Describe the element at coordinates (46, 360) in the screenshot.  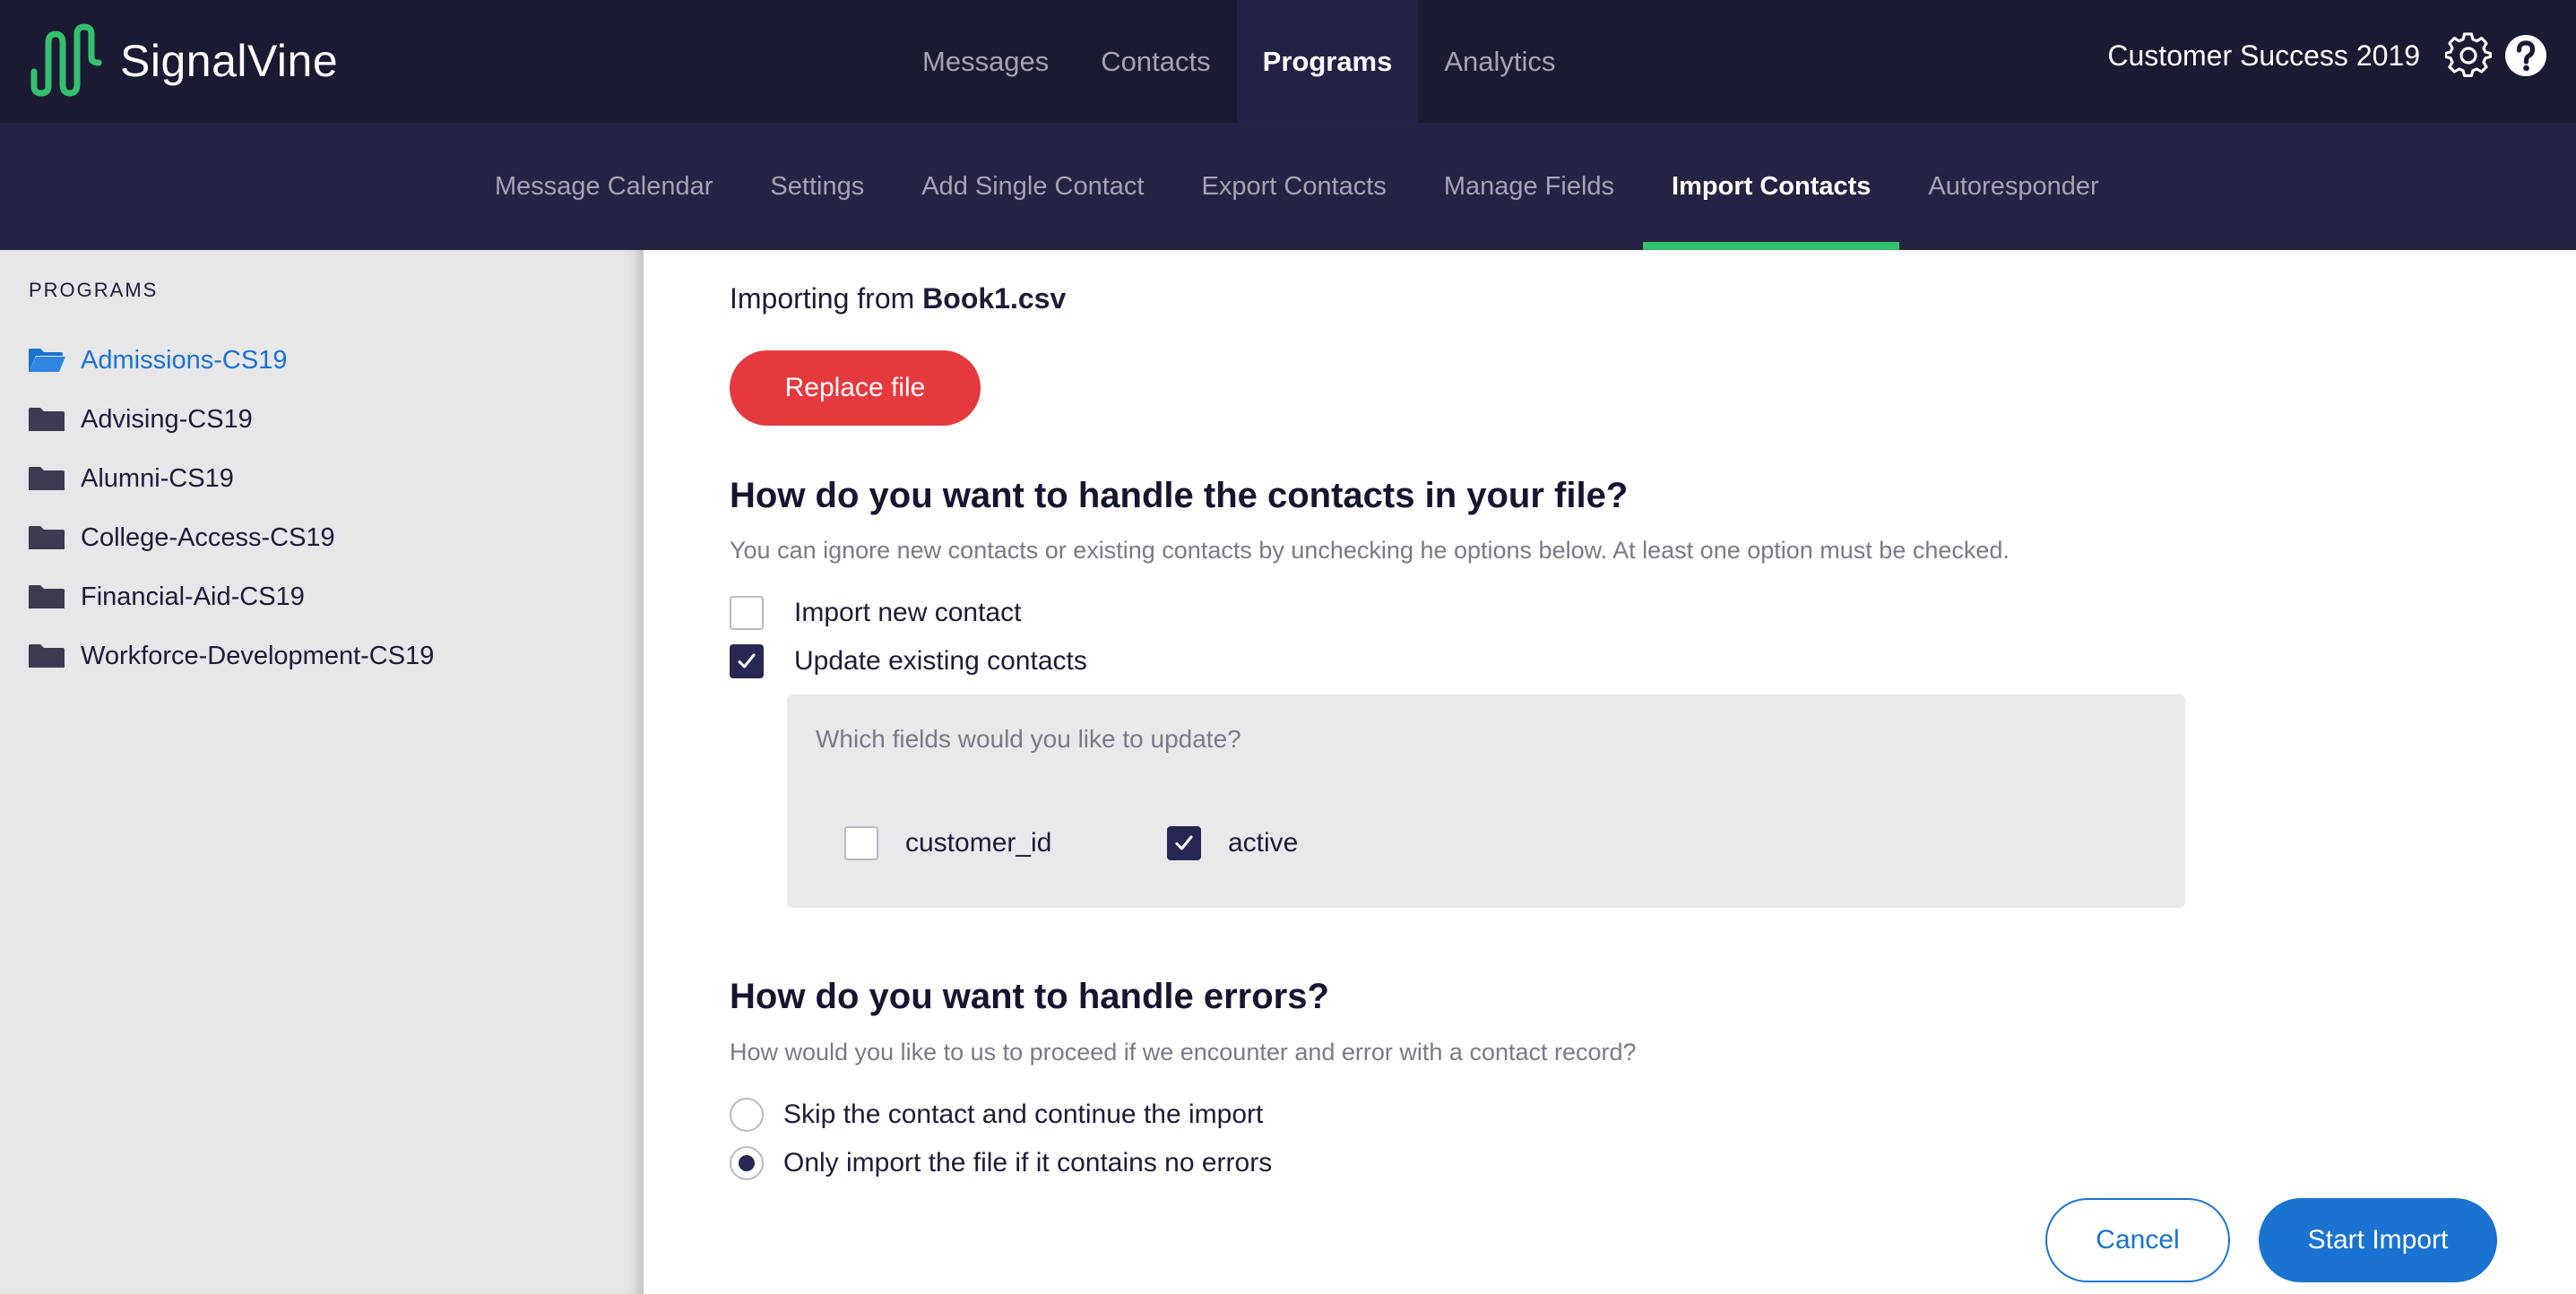
I see `folder-open-icon` at that location.